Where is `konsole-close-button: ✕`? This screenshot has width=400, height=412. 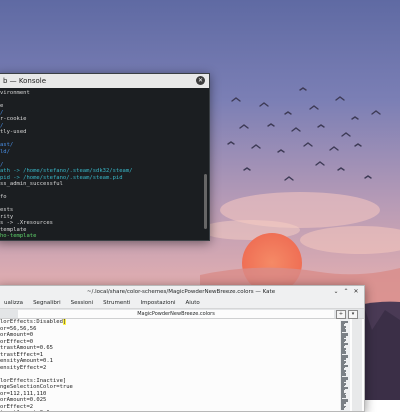
konsole-close-button: ✕ is located at coordinates (200, 80).